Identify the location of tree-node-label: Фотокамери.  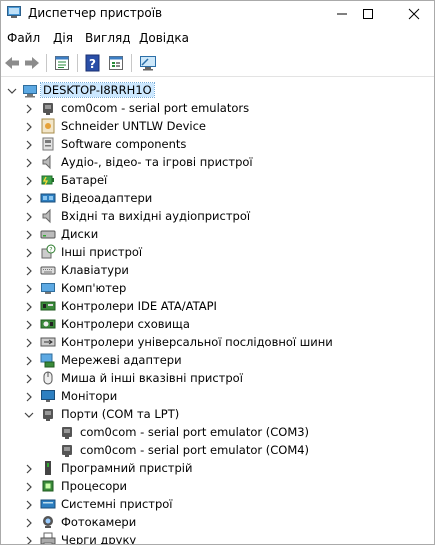
(99, 522).